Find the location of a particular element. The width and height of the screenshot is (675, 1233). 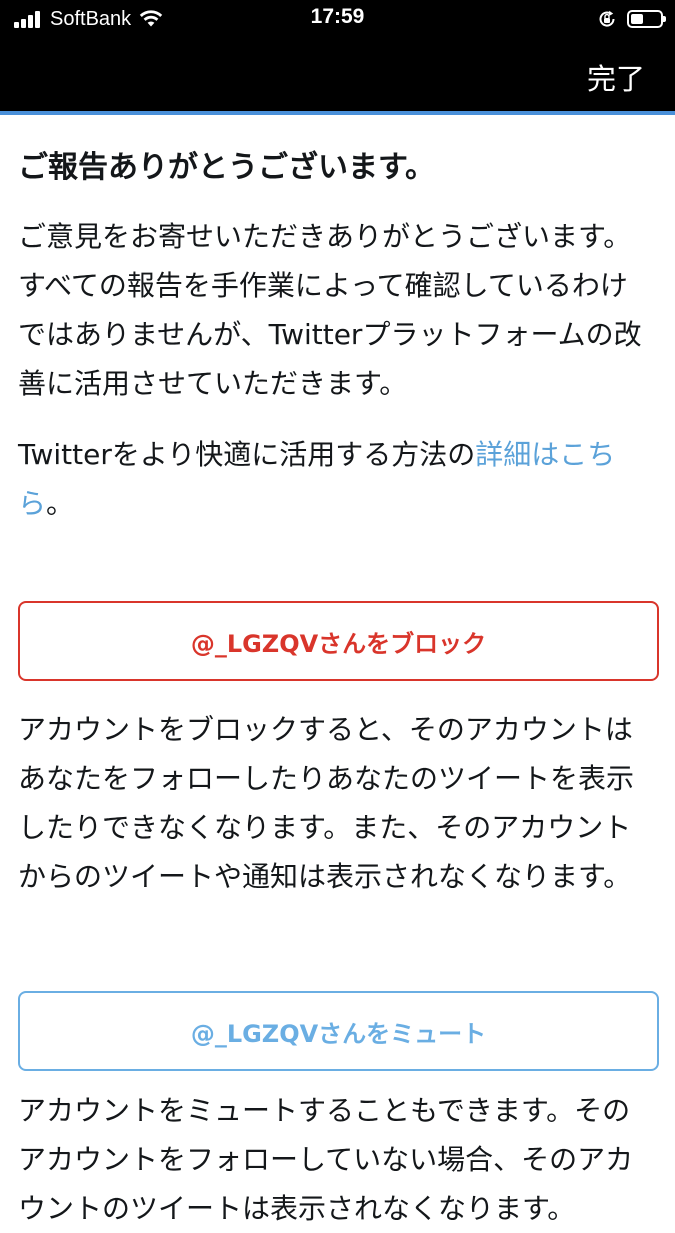

orientation-lock-icon is located at coordinates (607, 18).